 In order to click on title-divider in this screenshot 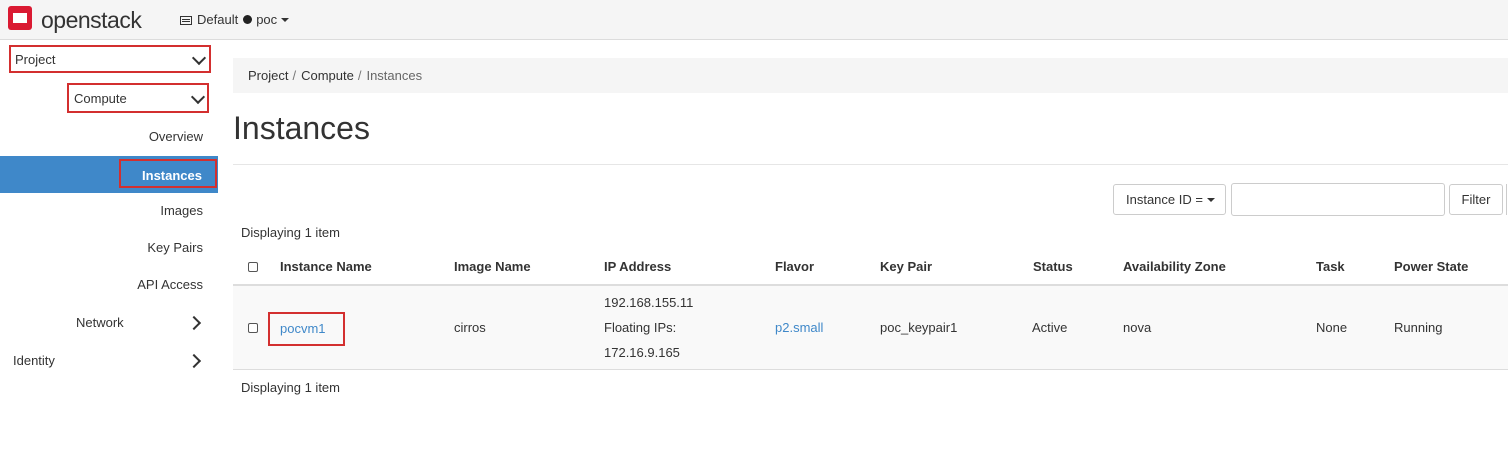, I will do `click(870, 164)`.